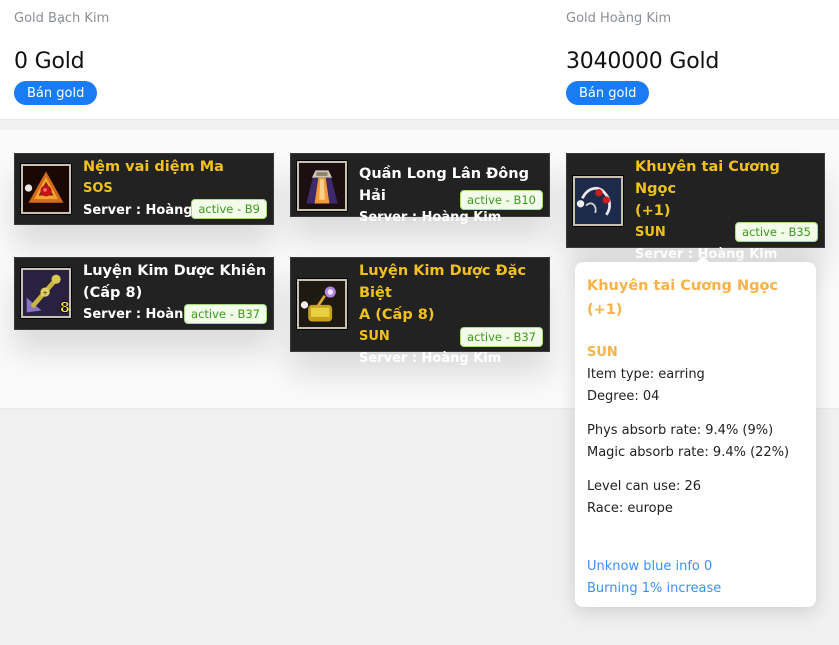 Image resolution: width=839 pixels, height=645 pixels. Describe the element at coordinates (707, 178) in the screenshot. I see `item-name-line1: Khuyên tai Cương Ngọc` at that location.